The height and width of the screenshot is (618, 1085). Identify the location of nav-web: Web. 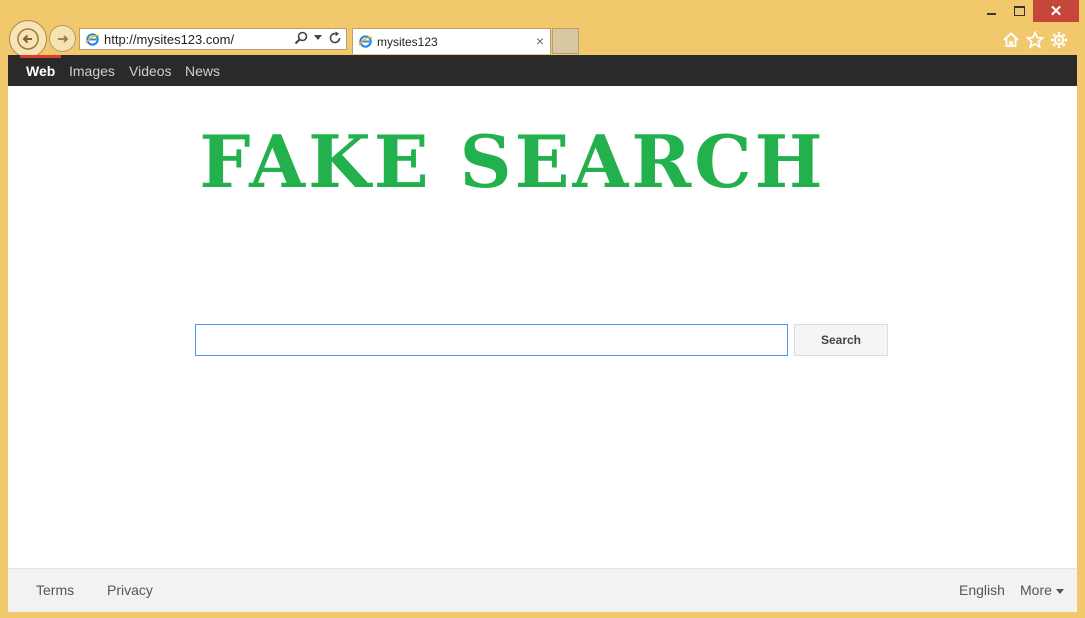
(40, 71).